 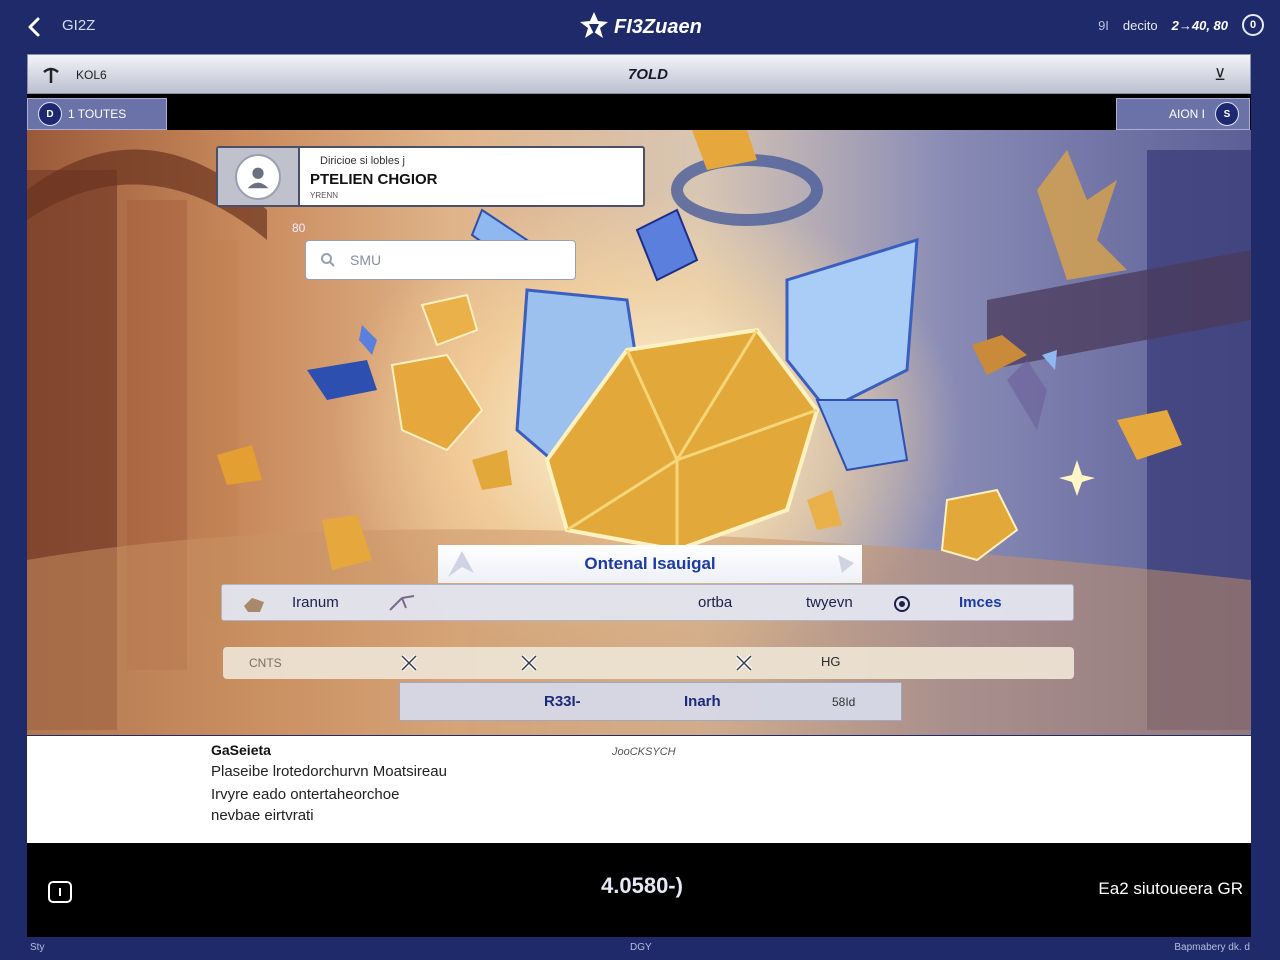 What do you see at coordinates (254, 605) in the screenshot?
I see `ore-icon` at bounding box center [254, 605].